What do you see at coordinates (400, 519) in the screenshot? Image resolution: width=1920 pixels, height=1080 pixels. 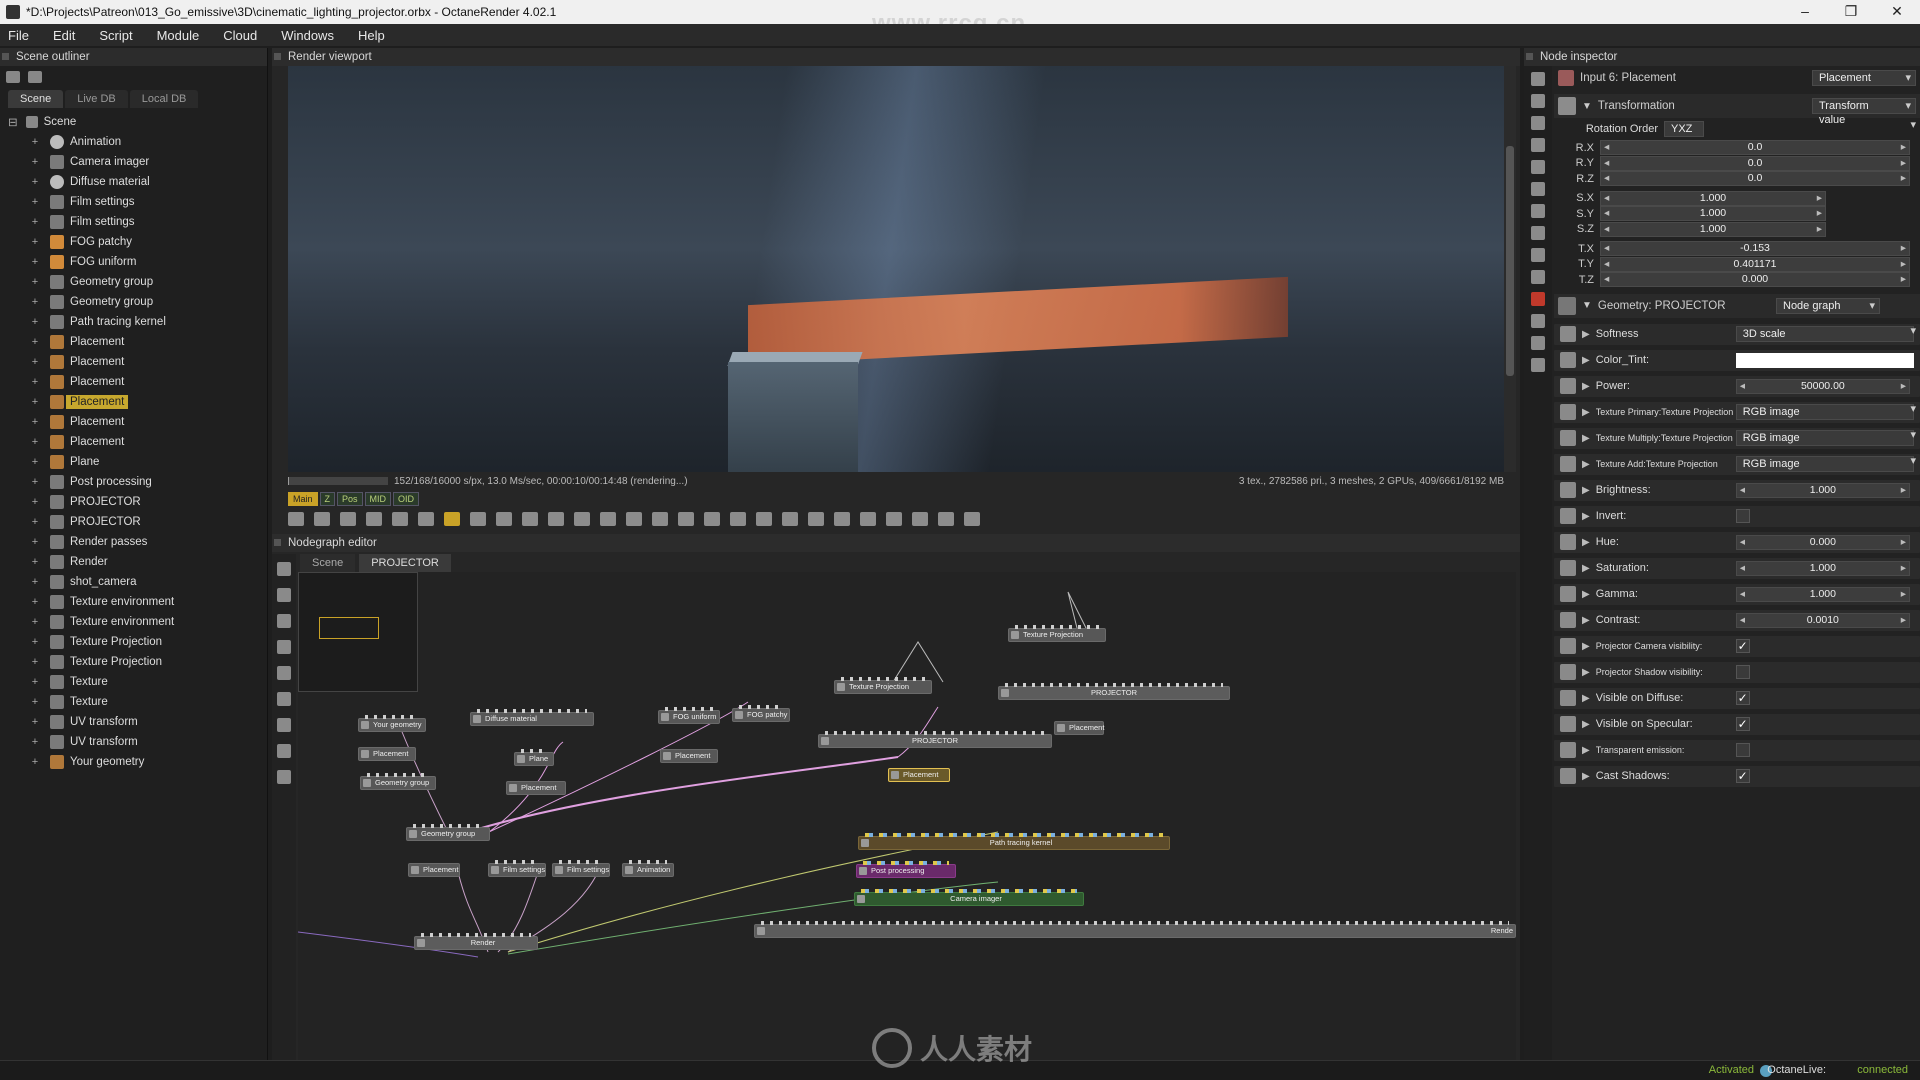 I see `restart-icon` at bounding box center [400, 519].